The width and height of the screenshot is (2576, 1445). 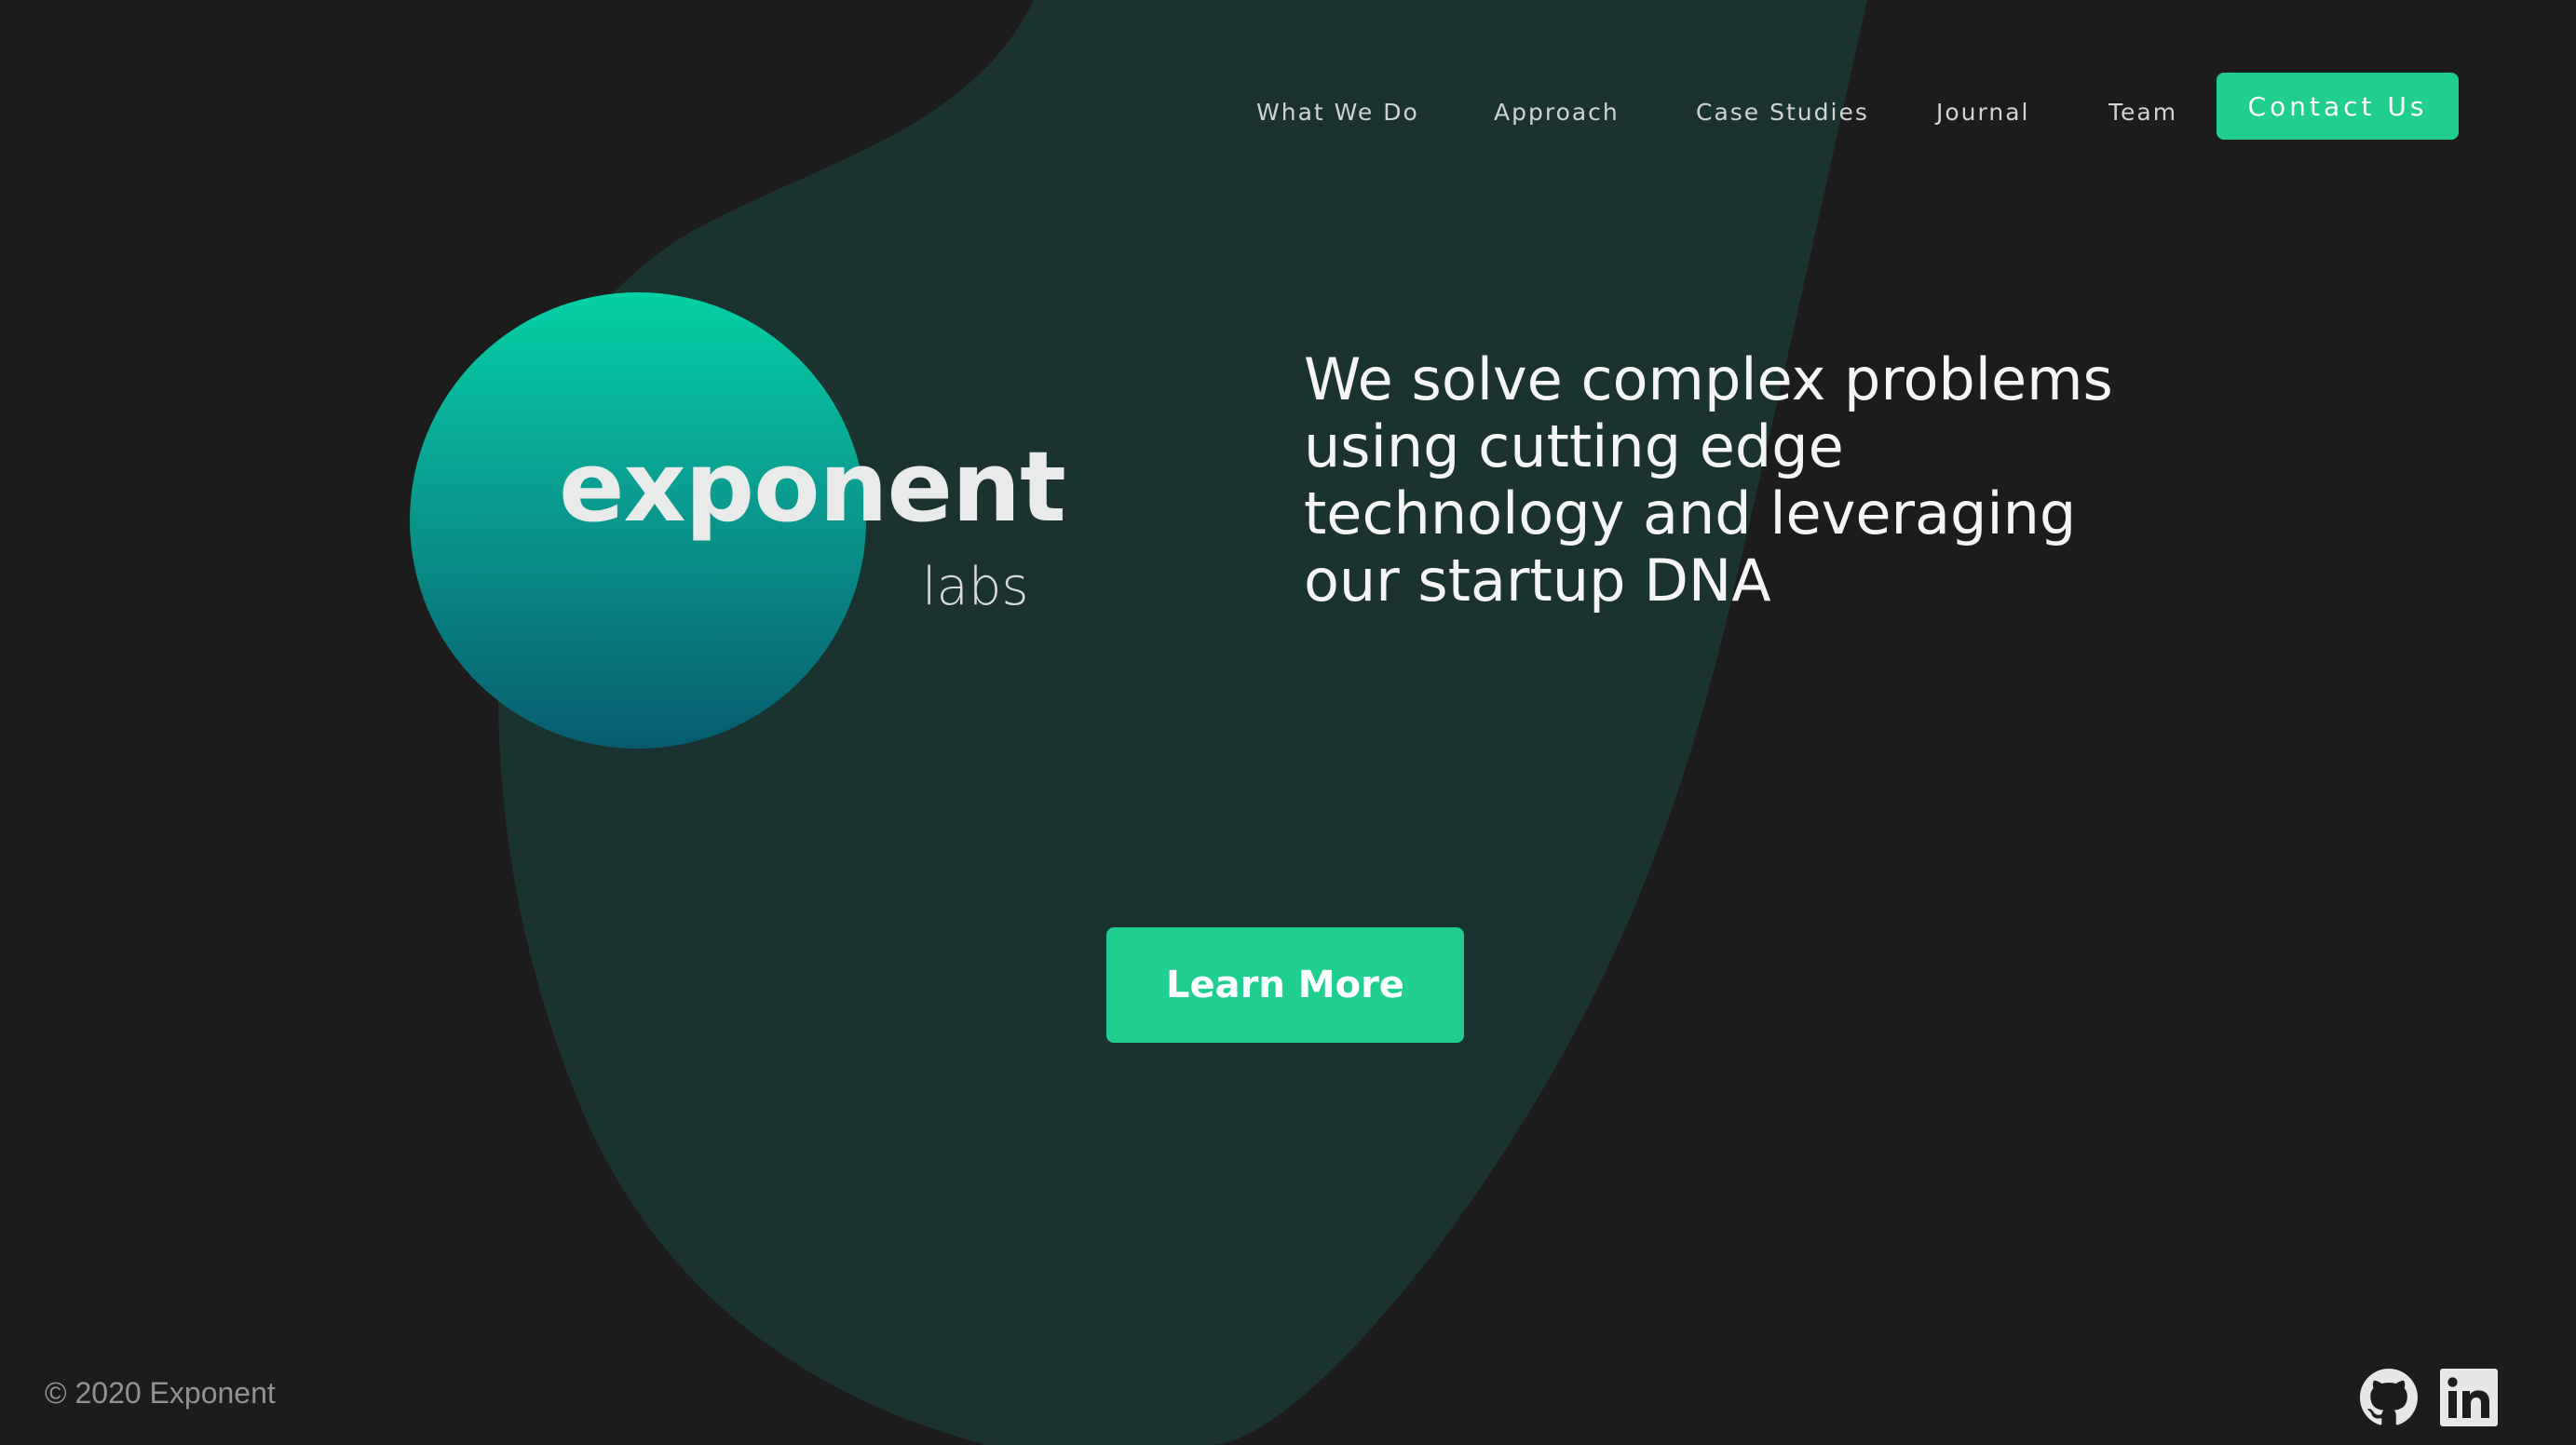 What do you see at coordinates (1574, 446) in the screenshot?
I see `tagline-line: using cutting edge` at bounding box center [1574, 446].